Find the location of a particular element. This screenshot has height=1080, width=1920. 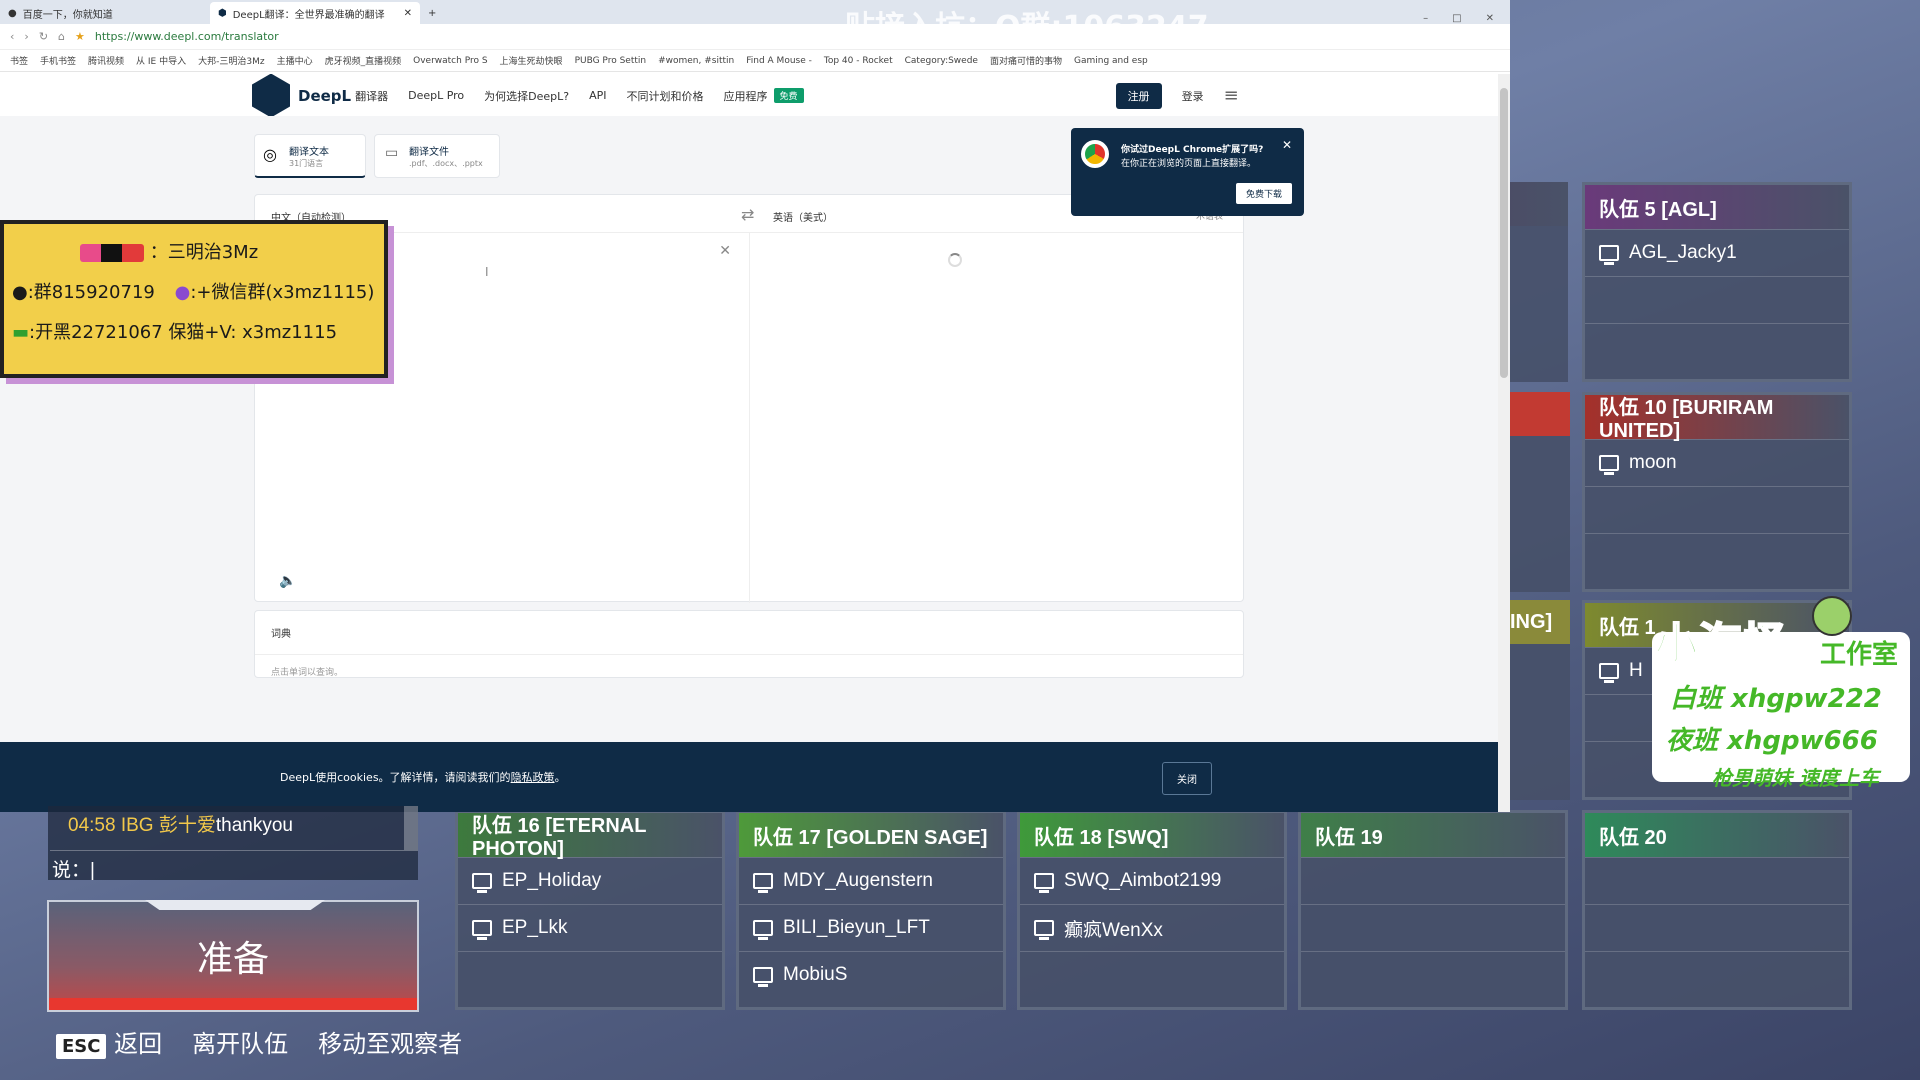

free-download-button: 免费下载 is located at coordinates (1263, 193).